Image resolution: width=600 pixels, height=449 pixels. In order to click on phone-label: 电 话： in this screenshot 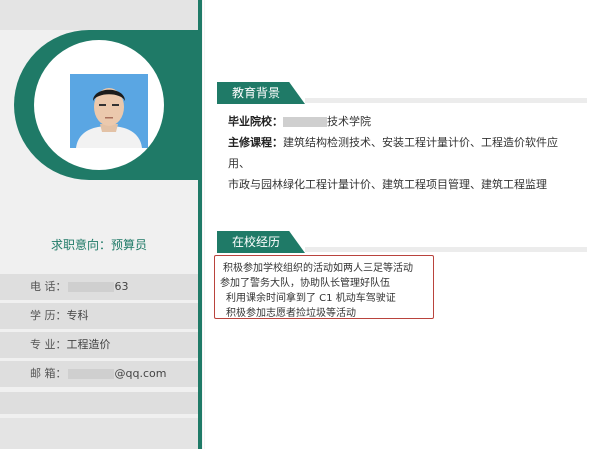, I will do `click(48, 286)`.